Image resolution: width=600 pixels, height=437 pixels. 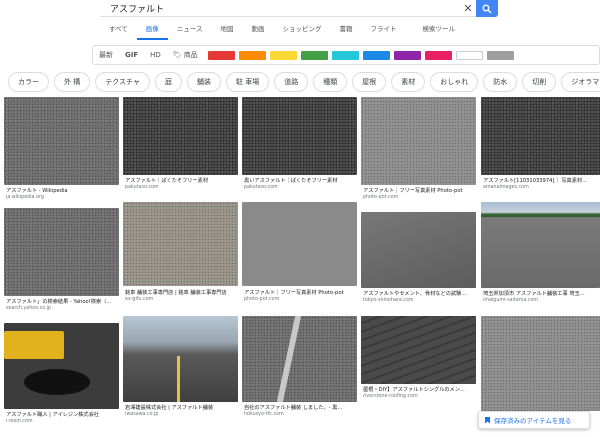 What do you see at coordinates (28, 82) in the screenshot?
I see `chip: カラー` at bounding box center [28, 82].